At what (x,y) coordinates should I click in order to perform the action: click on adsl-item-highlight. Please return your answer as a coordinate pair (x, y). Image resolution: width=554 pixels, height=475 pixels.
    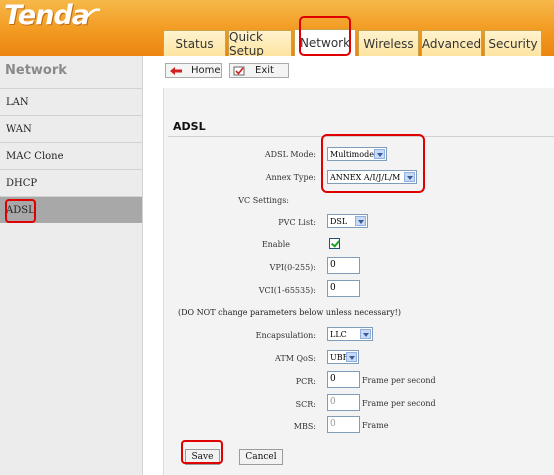
    Looking at the image, I should click on (20, 211).